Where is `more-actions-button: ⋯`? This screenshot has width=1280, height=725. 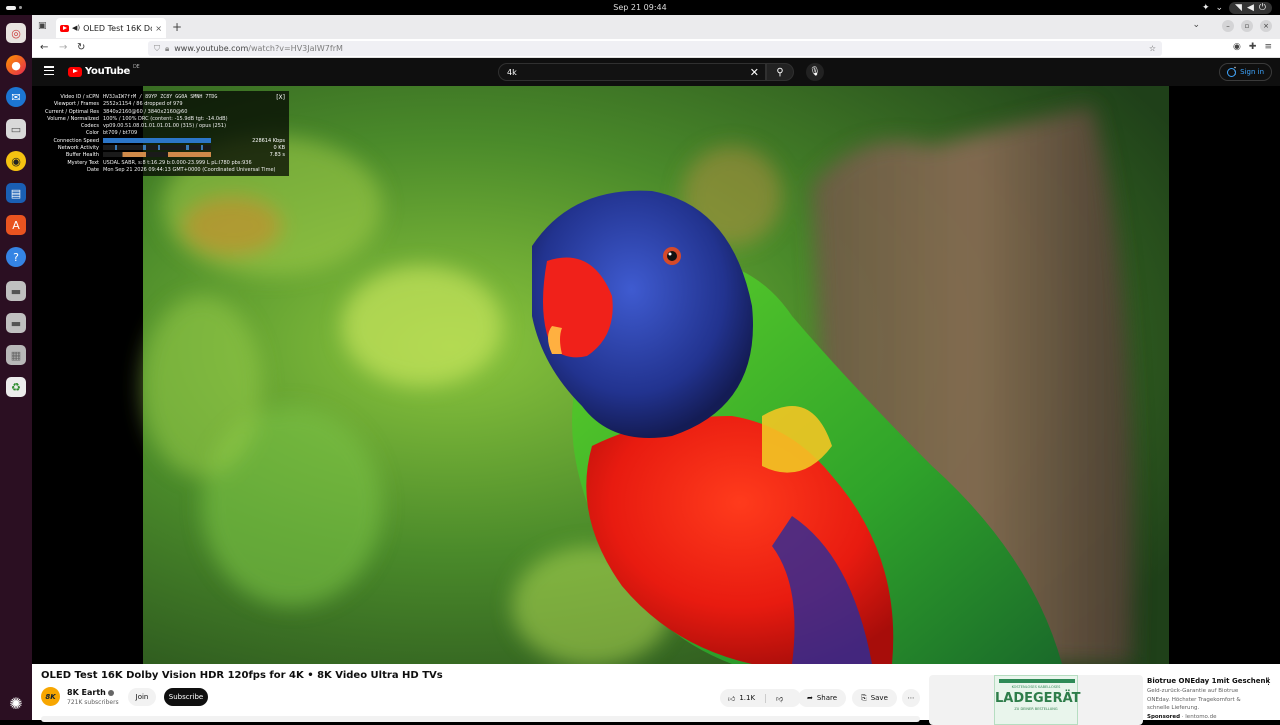 more-actions-button: ⋯ is located at coordinates (911, 698).